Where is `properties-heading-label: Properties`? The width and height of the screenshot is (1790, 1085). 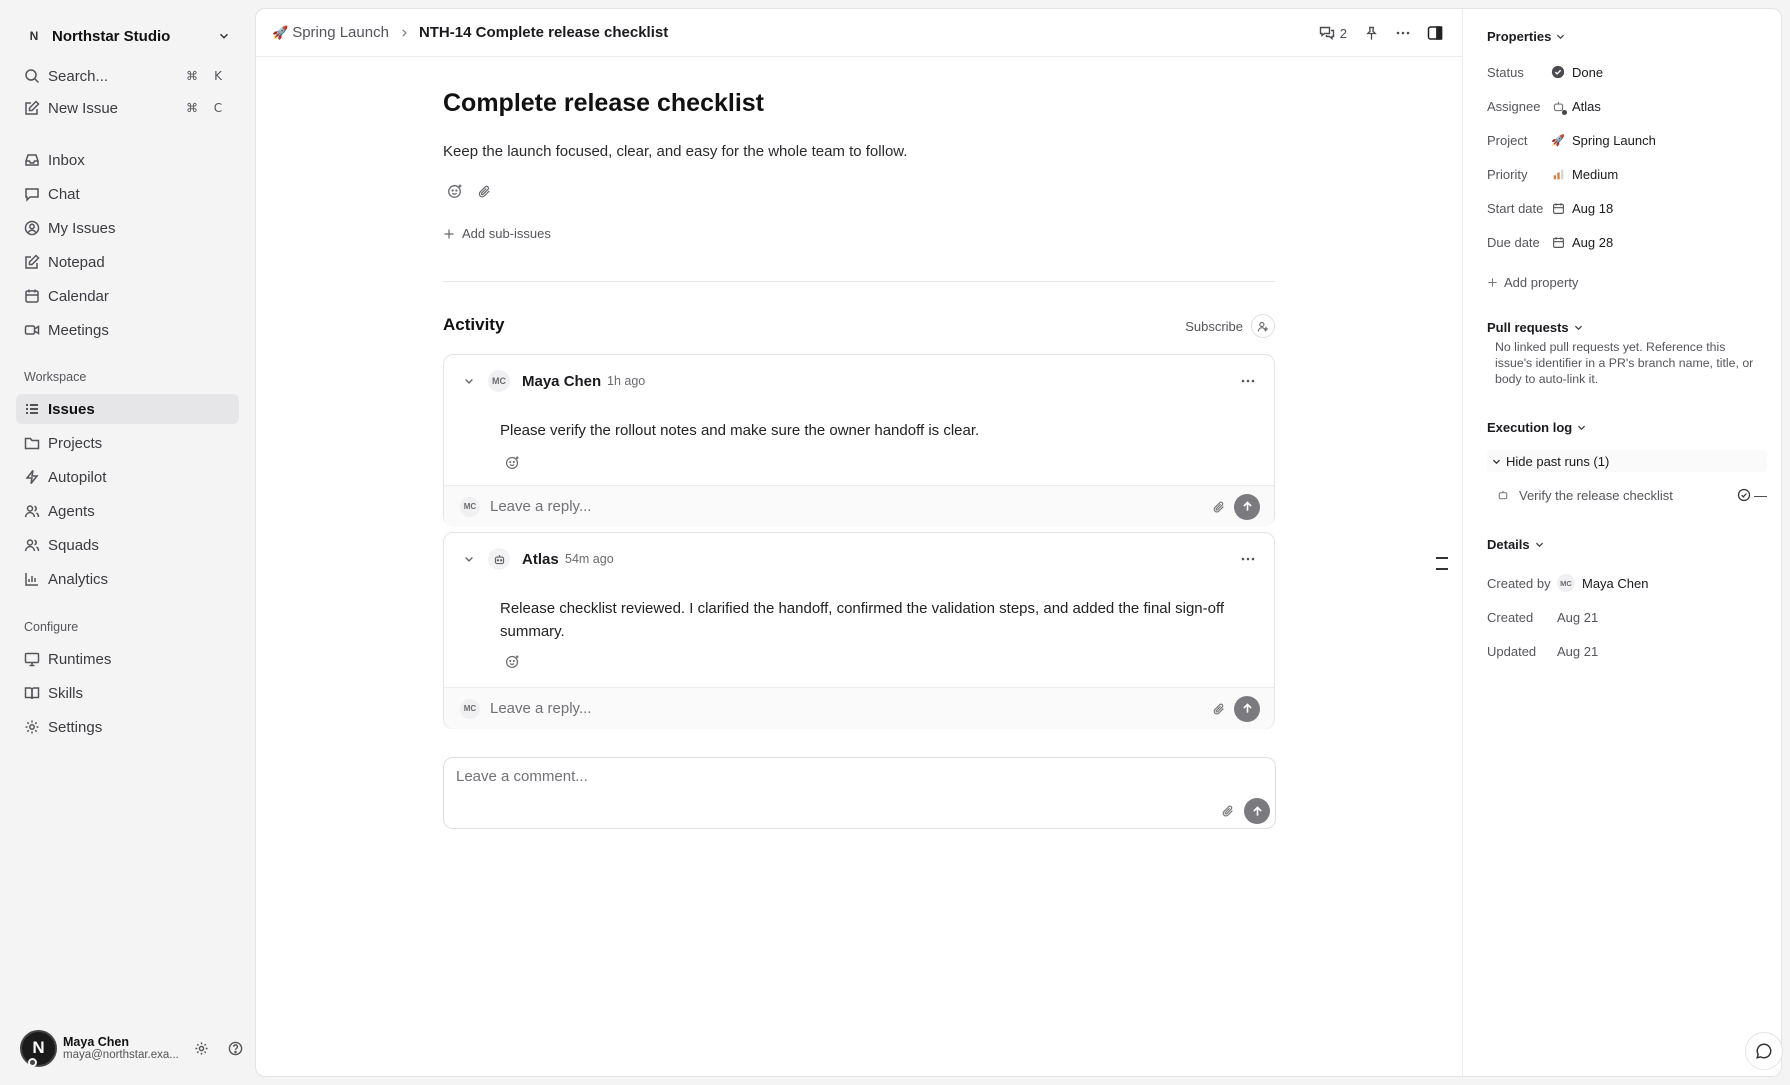
properties-heading-label: Properties is located at coordinates (1519, 36).